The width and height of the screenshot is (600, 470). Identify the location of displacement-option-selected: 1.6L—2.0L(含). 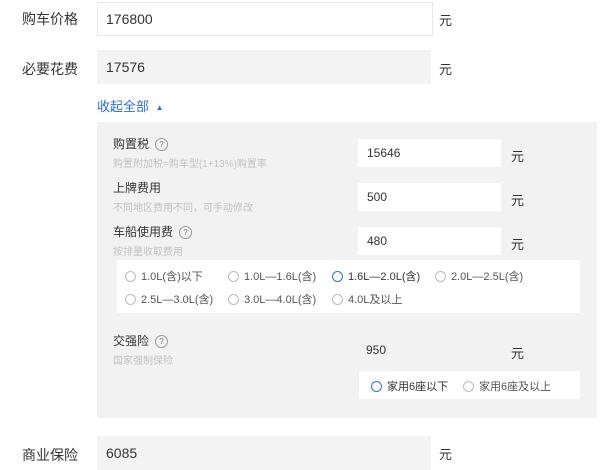
(376, 276).